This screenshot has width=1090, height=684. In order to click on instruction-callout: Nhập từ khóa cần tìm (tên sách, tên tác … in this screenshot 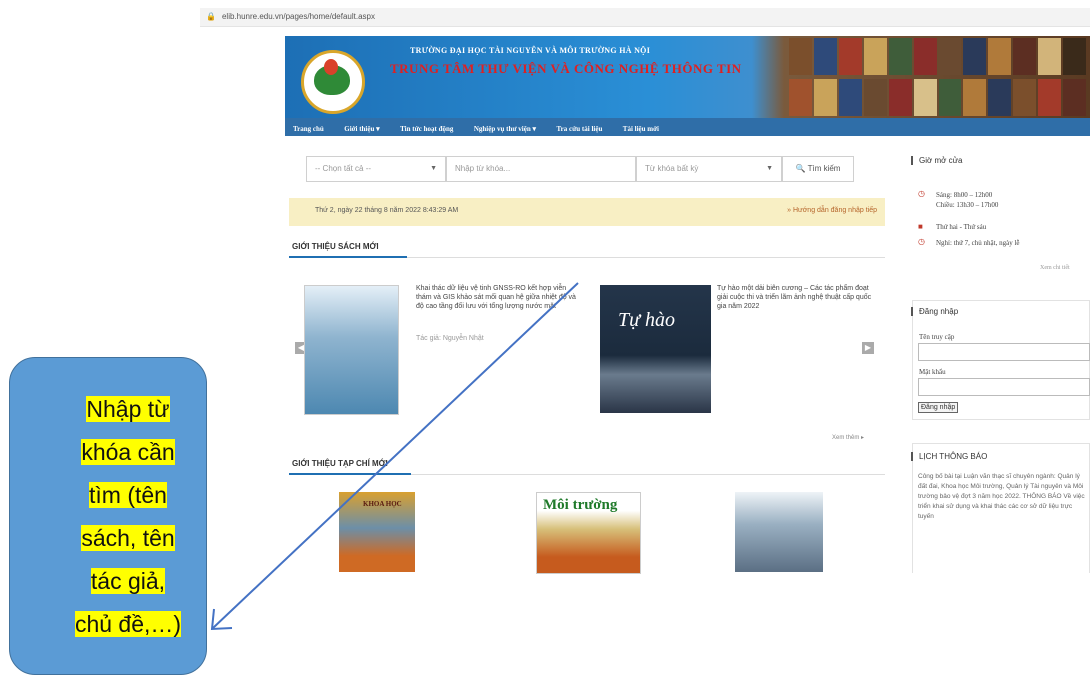, I will do `click(108, 516)`.